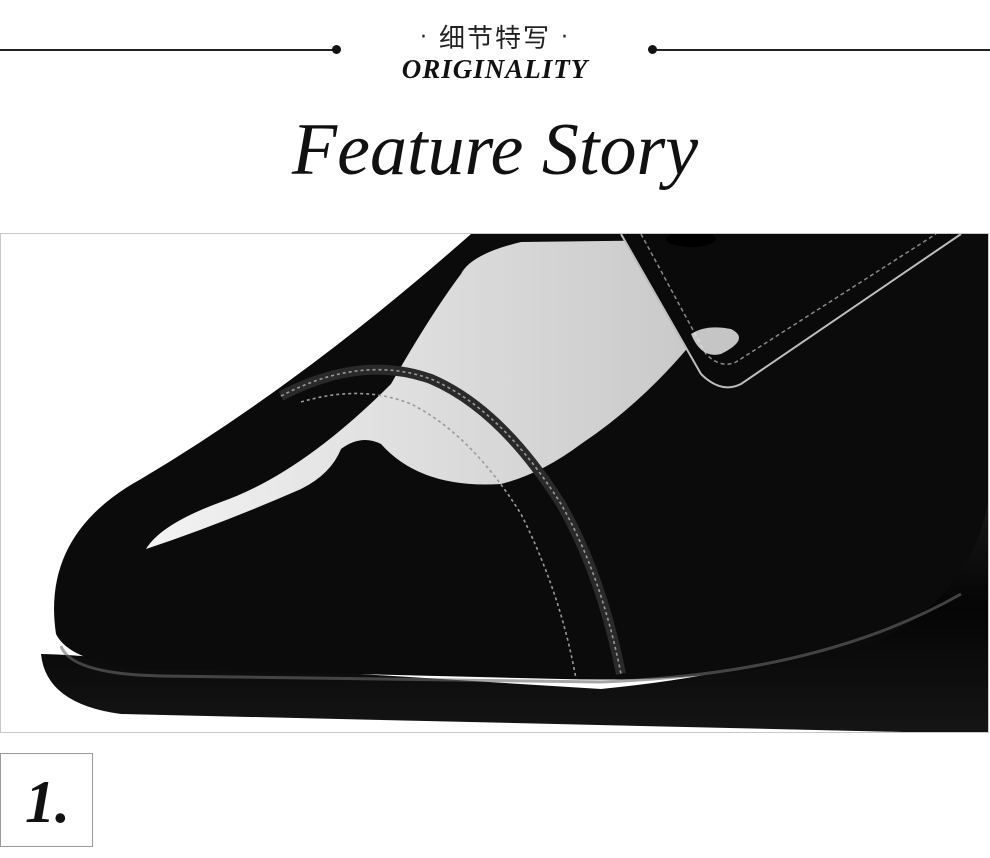  Describe the element at coordinates (494, 39) in the screenshot. I see `section-title-cn-text: 细节特写` at that location.